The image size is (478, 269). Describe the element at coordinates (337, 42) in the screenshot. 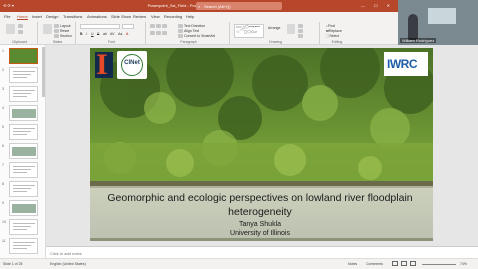

I see `group-label: Editing` at that location.